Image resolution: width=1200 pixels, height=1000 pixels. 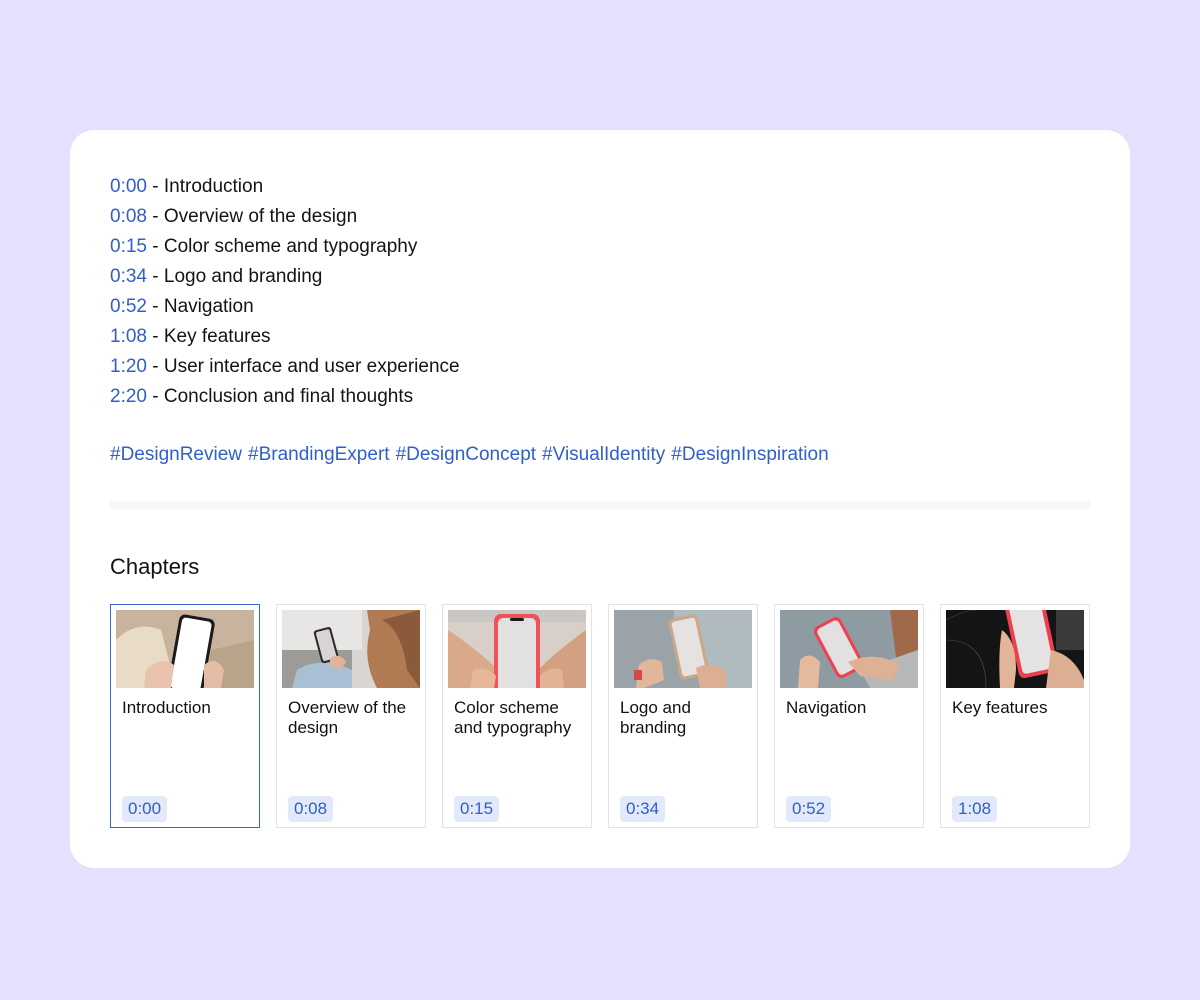 I want to click on timestamp-label: Navigation, so click(x=208, y=306).